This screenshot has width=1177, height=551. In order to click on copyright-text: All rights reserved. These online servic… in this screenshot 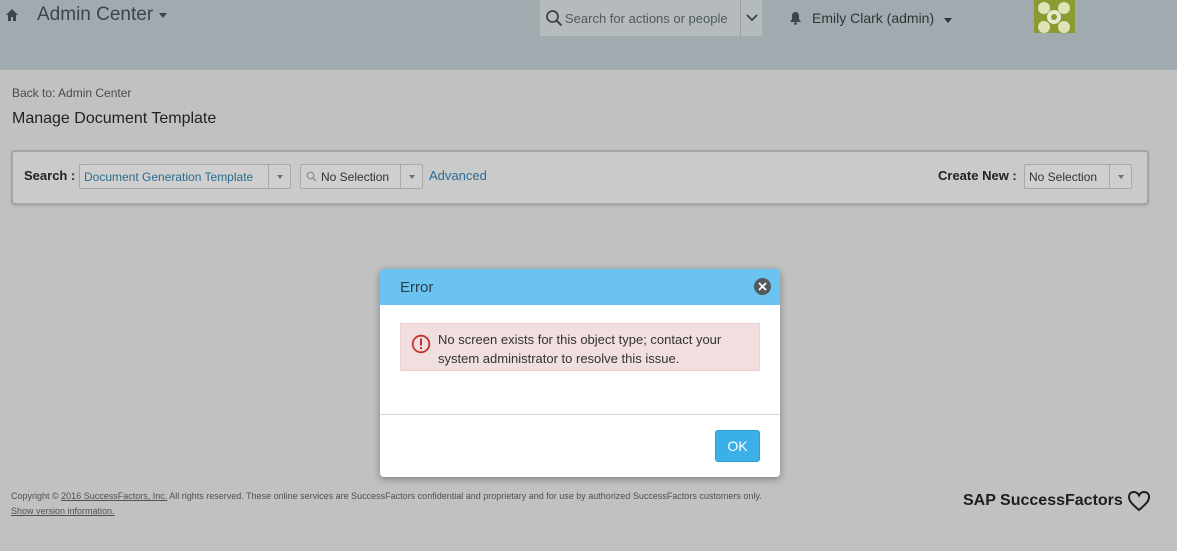, I will do `click(465, 496)`.